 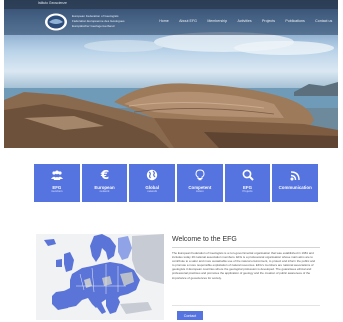 What do you see at coordinates (200, 175) in the screenshot?
I see `lightbulb-icon` at bounding box center [200, 175].